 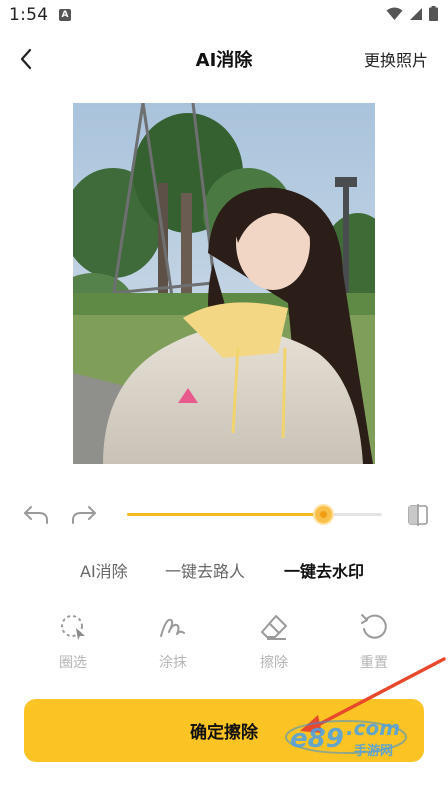 I want to click on compare-button, so click(x=418, y=515).